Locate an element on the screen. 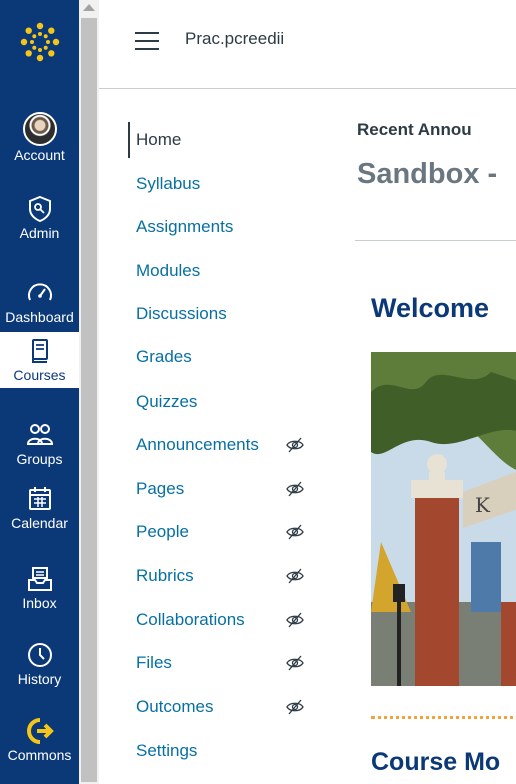  divider is located at coordinates (435, 240).